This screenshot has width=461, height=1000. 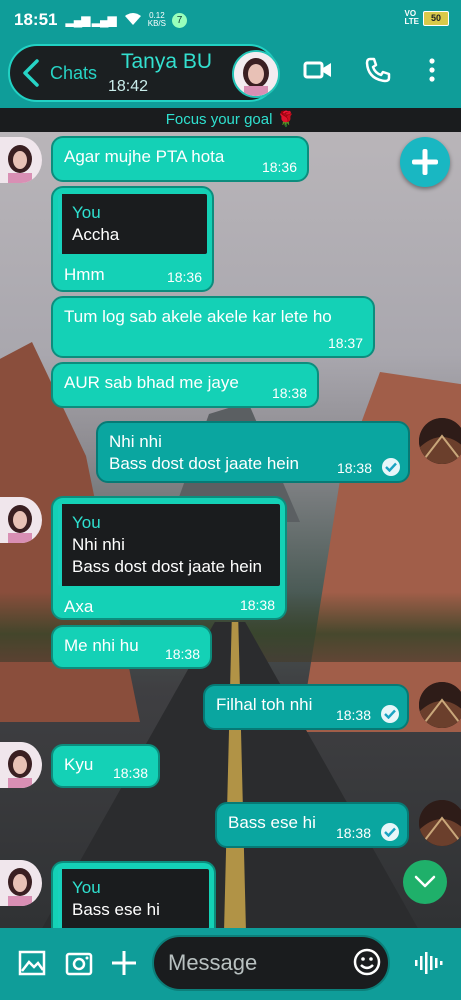 What do you see at coordinates (256, 74) in the screenshot?
I see `contact-avatar` at bounding box center [256, 74].